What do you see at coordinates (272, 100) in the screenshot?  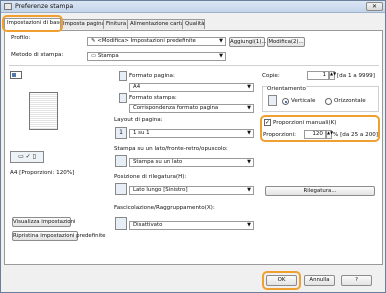 I see `orientation-icon` at bounding box center [272, 100].